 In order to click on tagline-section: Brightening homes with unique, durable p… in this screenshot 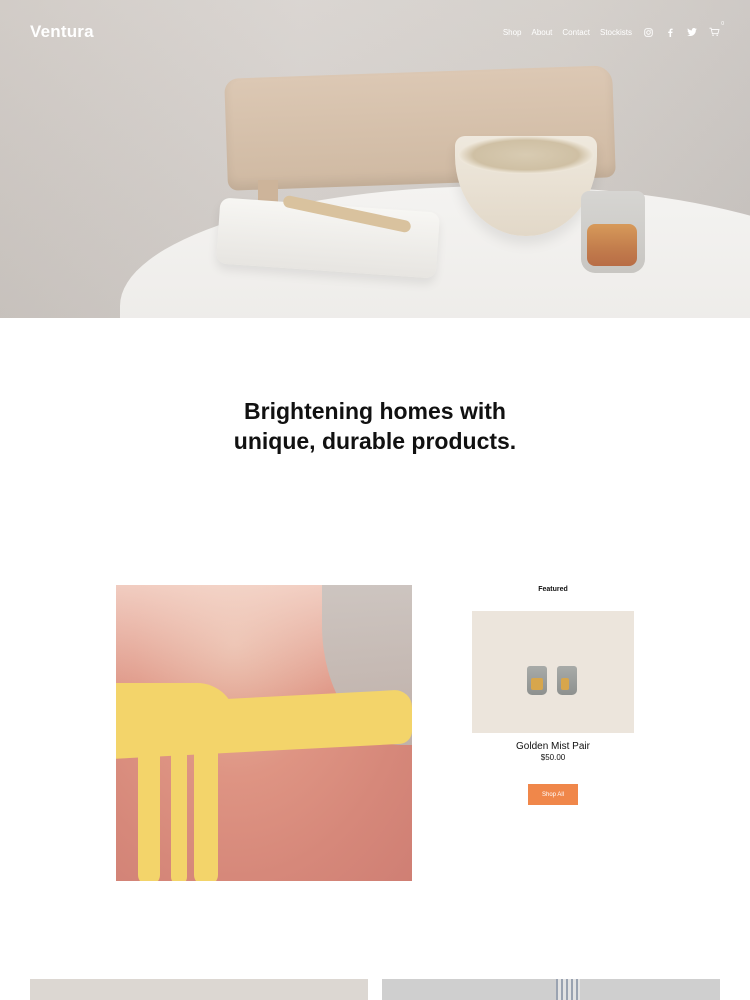, I will do `click(375, 426)`.